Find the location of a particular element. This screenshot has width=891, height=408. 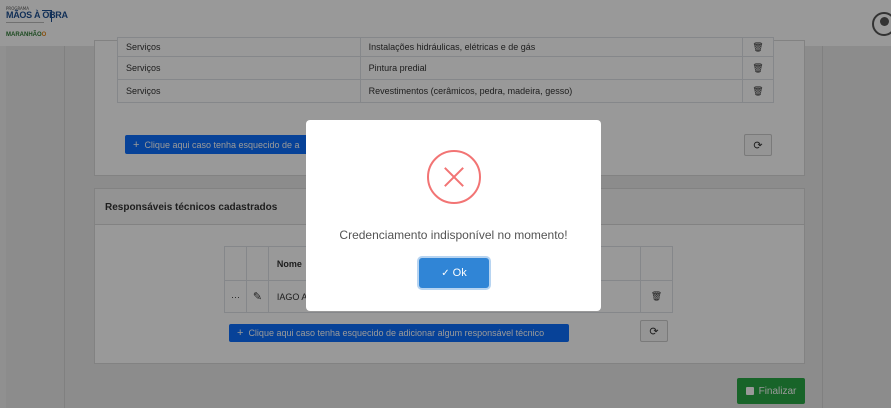

error-x-icon is located at coordinates (454, 177).